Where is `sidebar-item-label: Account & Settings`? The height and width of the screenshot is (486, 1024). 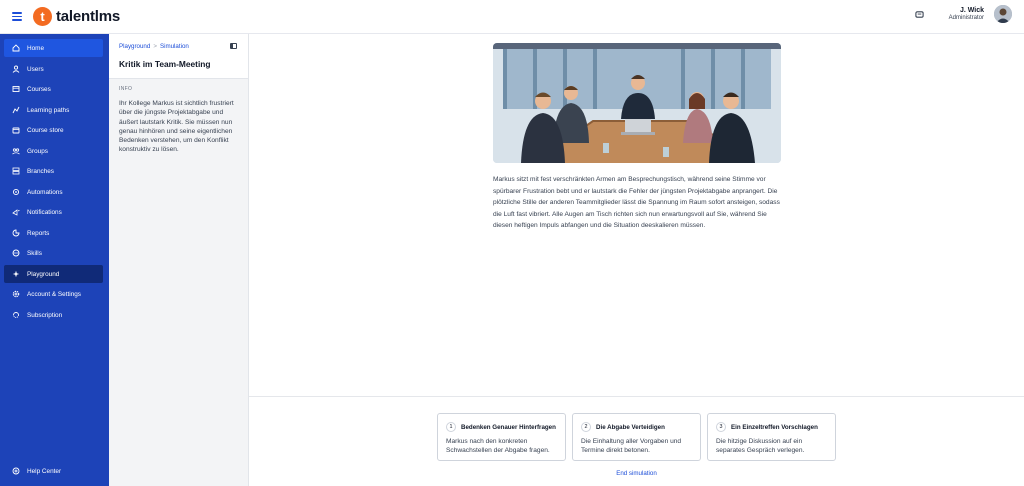 sidebar-item-label: Account & Settings is located at coordinates (54, 294).